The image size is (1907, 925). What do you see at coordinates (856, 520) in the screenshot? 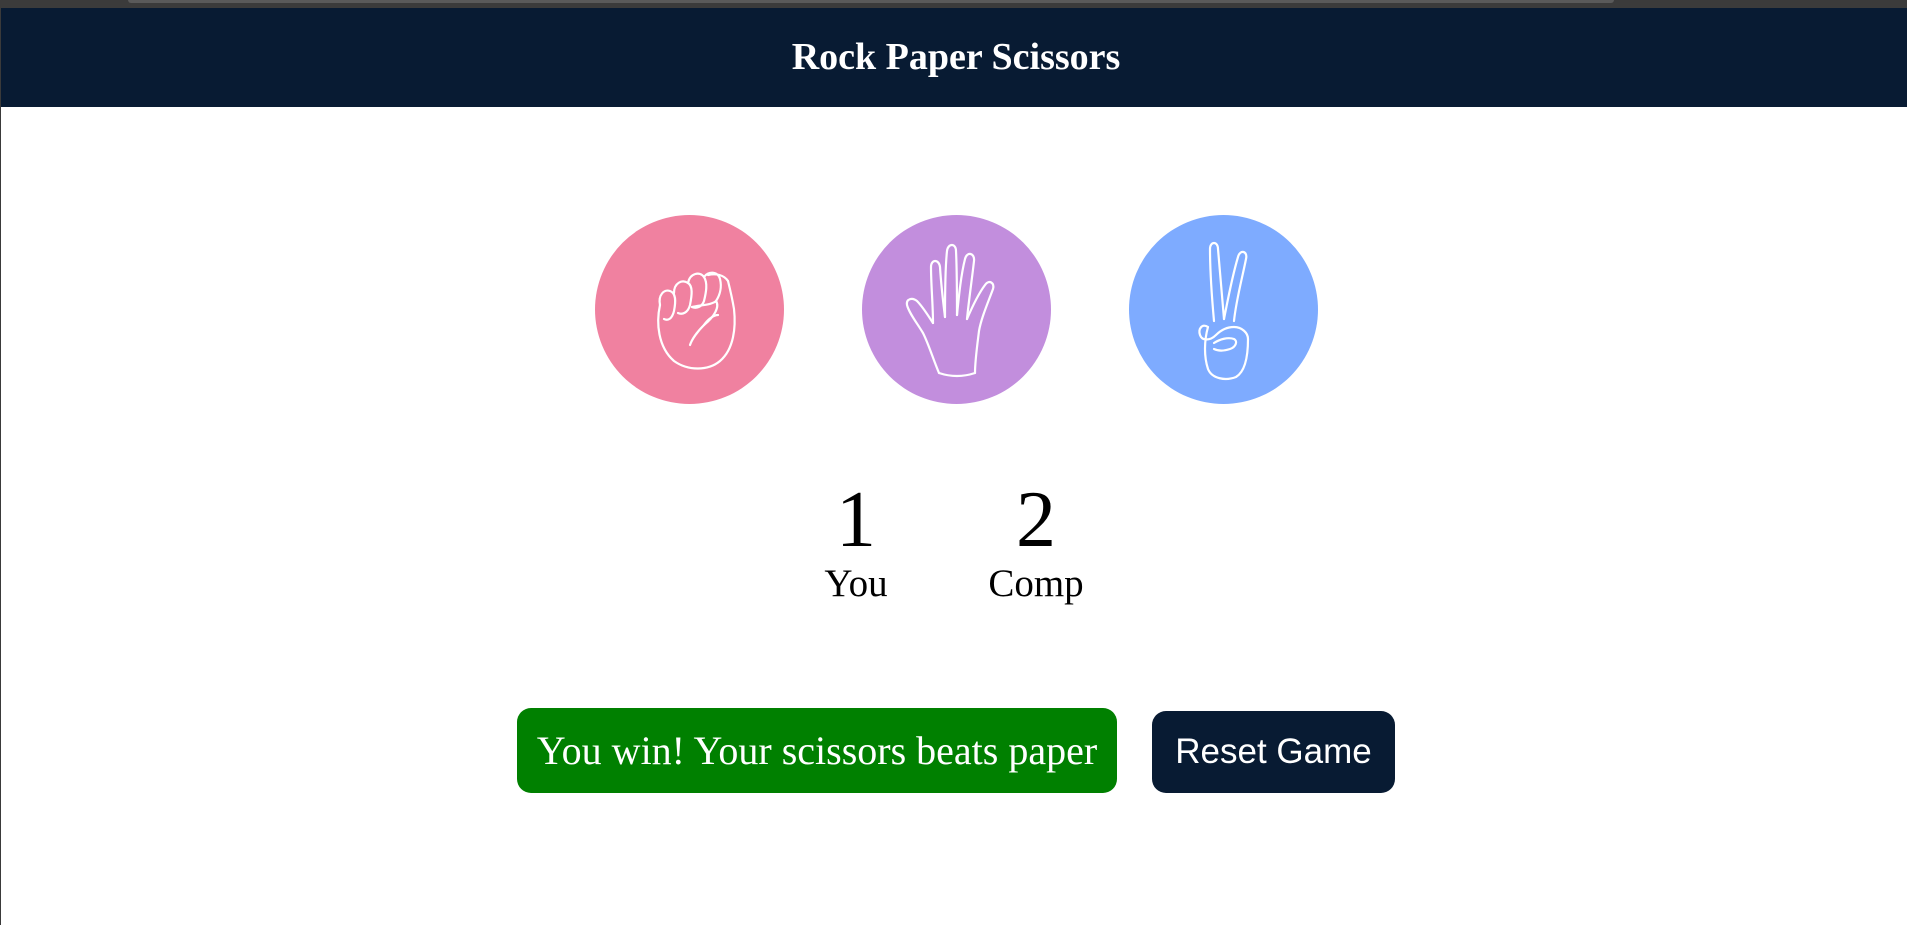
I see `user-score-value: 1` at bounding box center [856, 520].